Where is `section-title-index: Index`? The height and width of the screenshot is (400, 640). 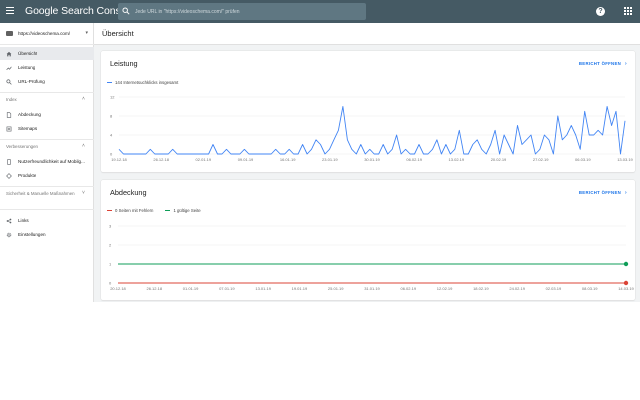
section-title-index: Index is located at coordinates (46, 100).